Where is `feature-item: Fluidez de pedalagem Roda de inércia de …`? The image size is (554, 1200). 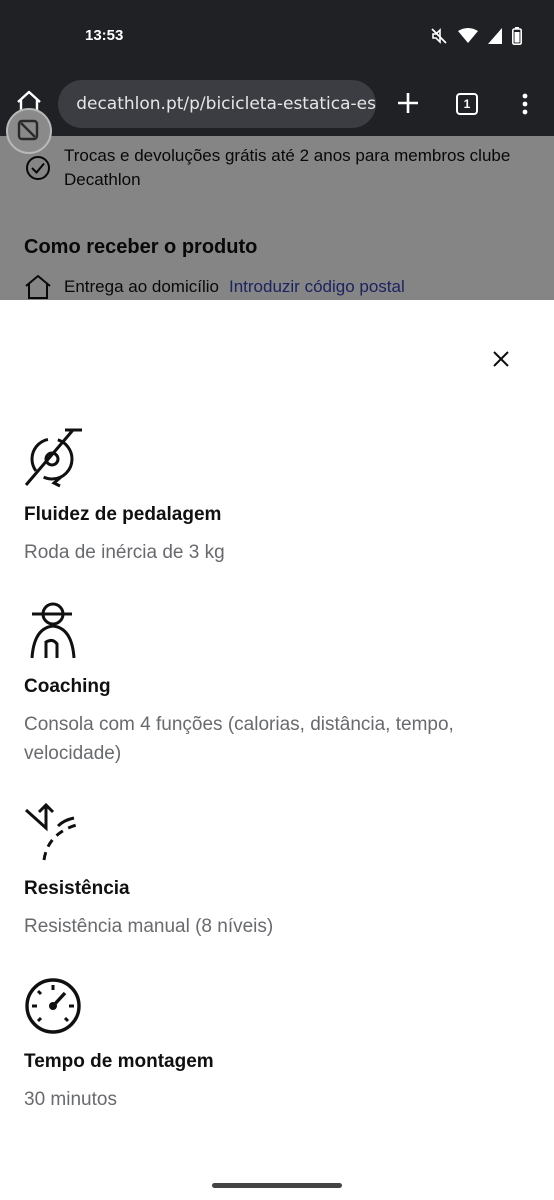
feature-item: Fluidez de pedalagem Roda de inércia de … is located at coordinates (279, 497).